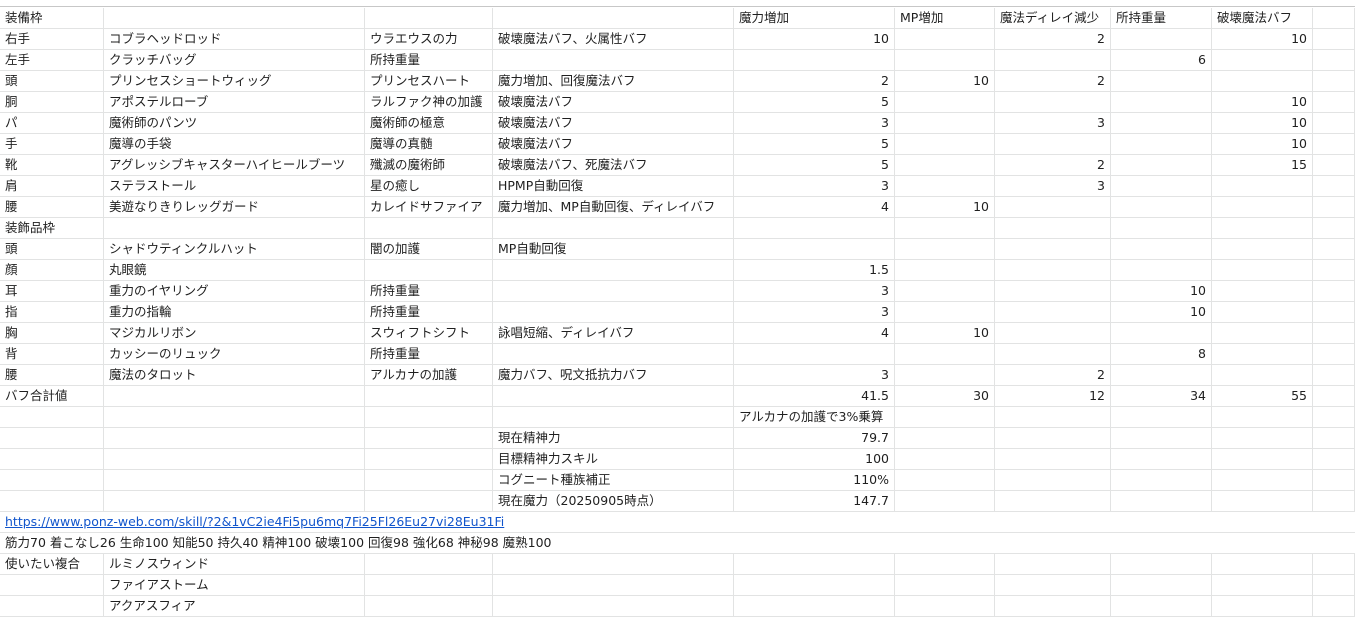  I want to click on sheet-cell: 100, so click(814, 459).